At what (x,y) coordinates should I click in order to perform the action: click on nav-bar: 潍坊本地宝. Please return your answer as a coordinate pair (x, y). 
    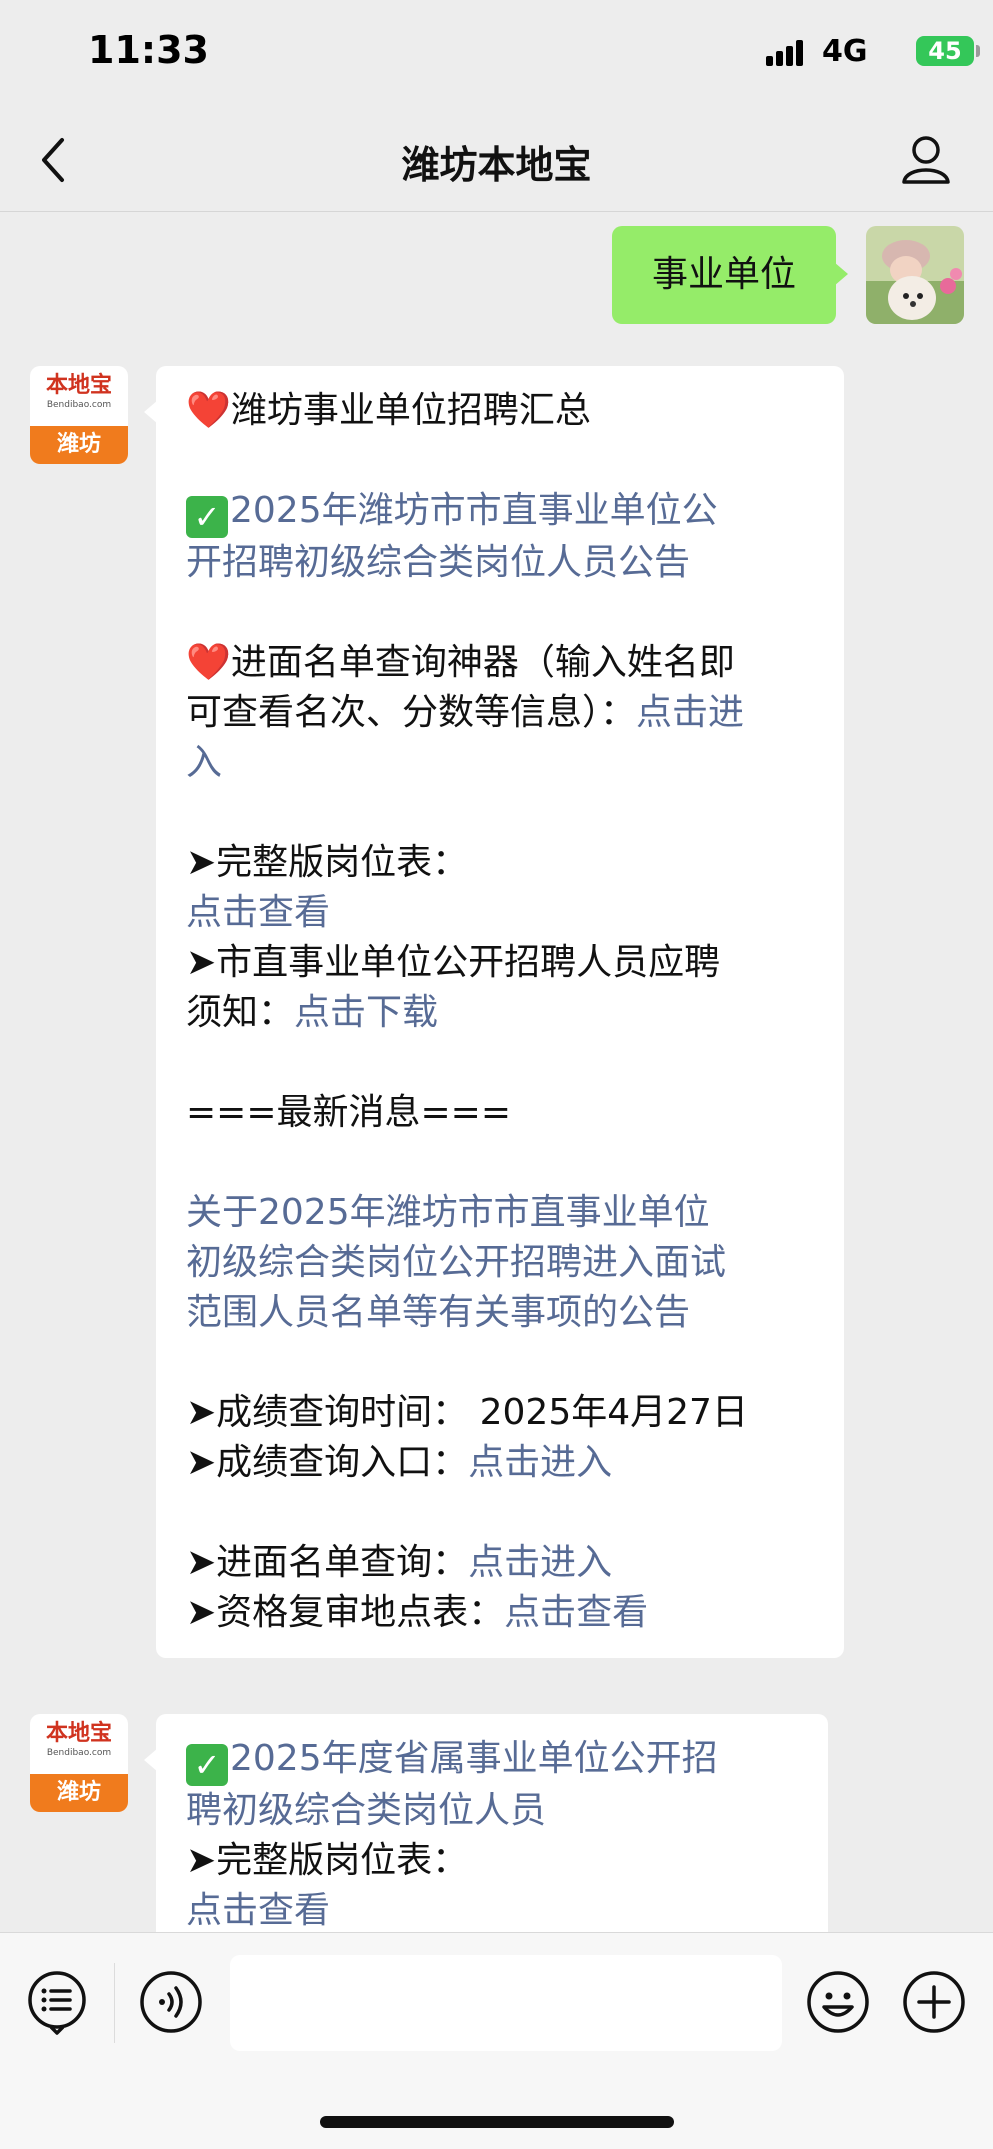
    Looking at the image, I should click on (496, 160).